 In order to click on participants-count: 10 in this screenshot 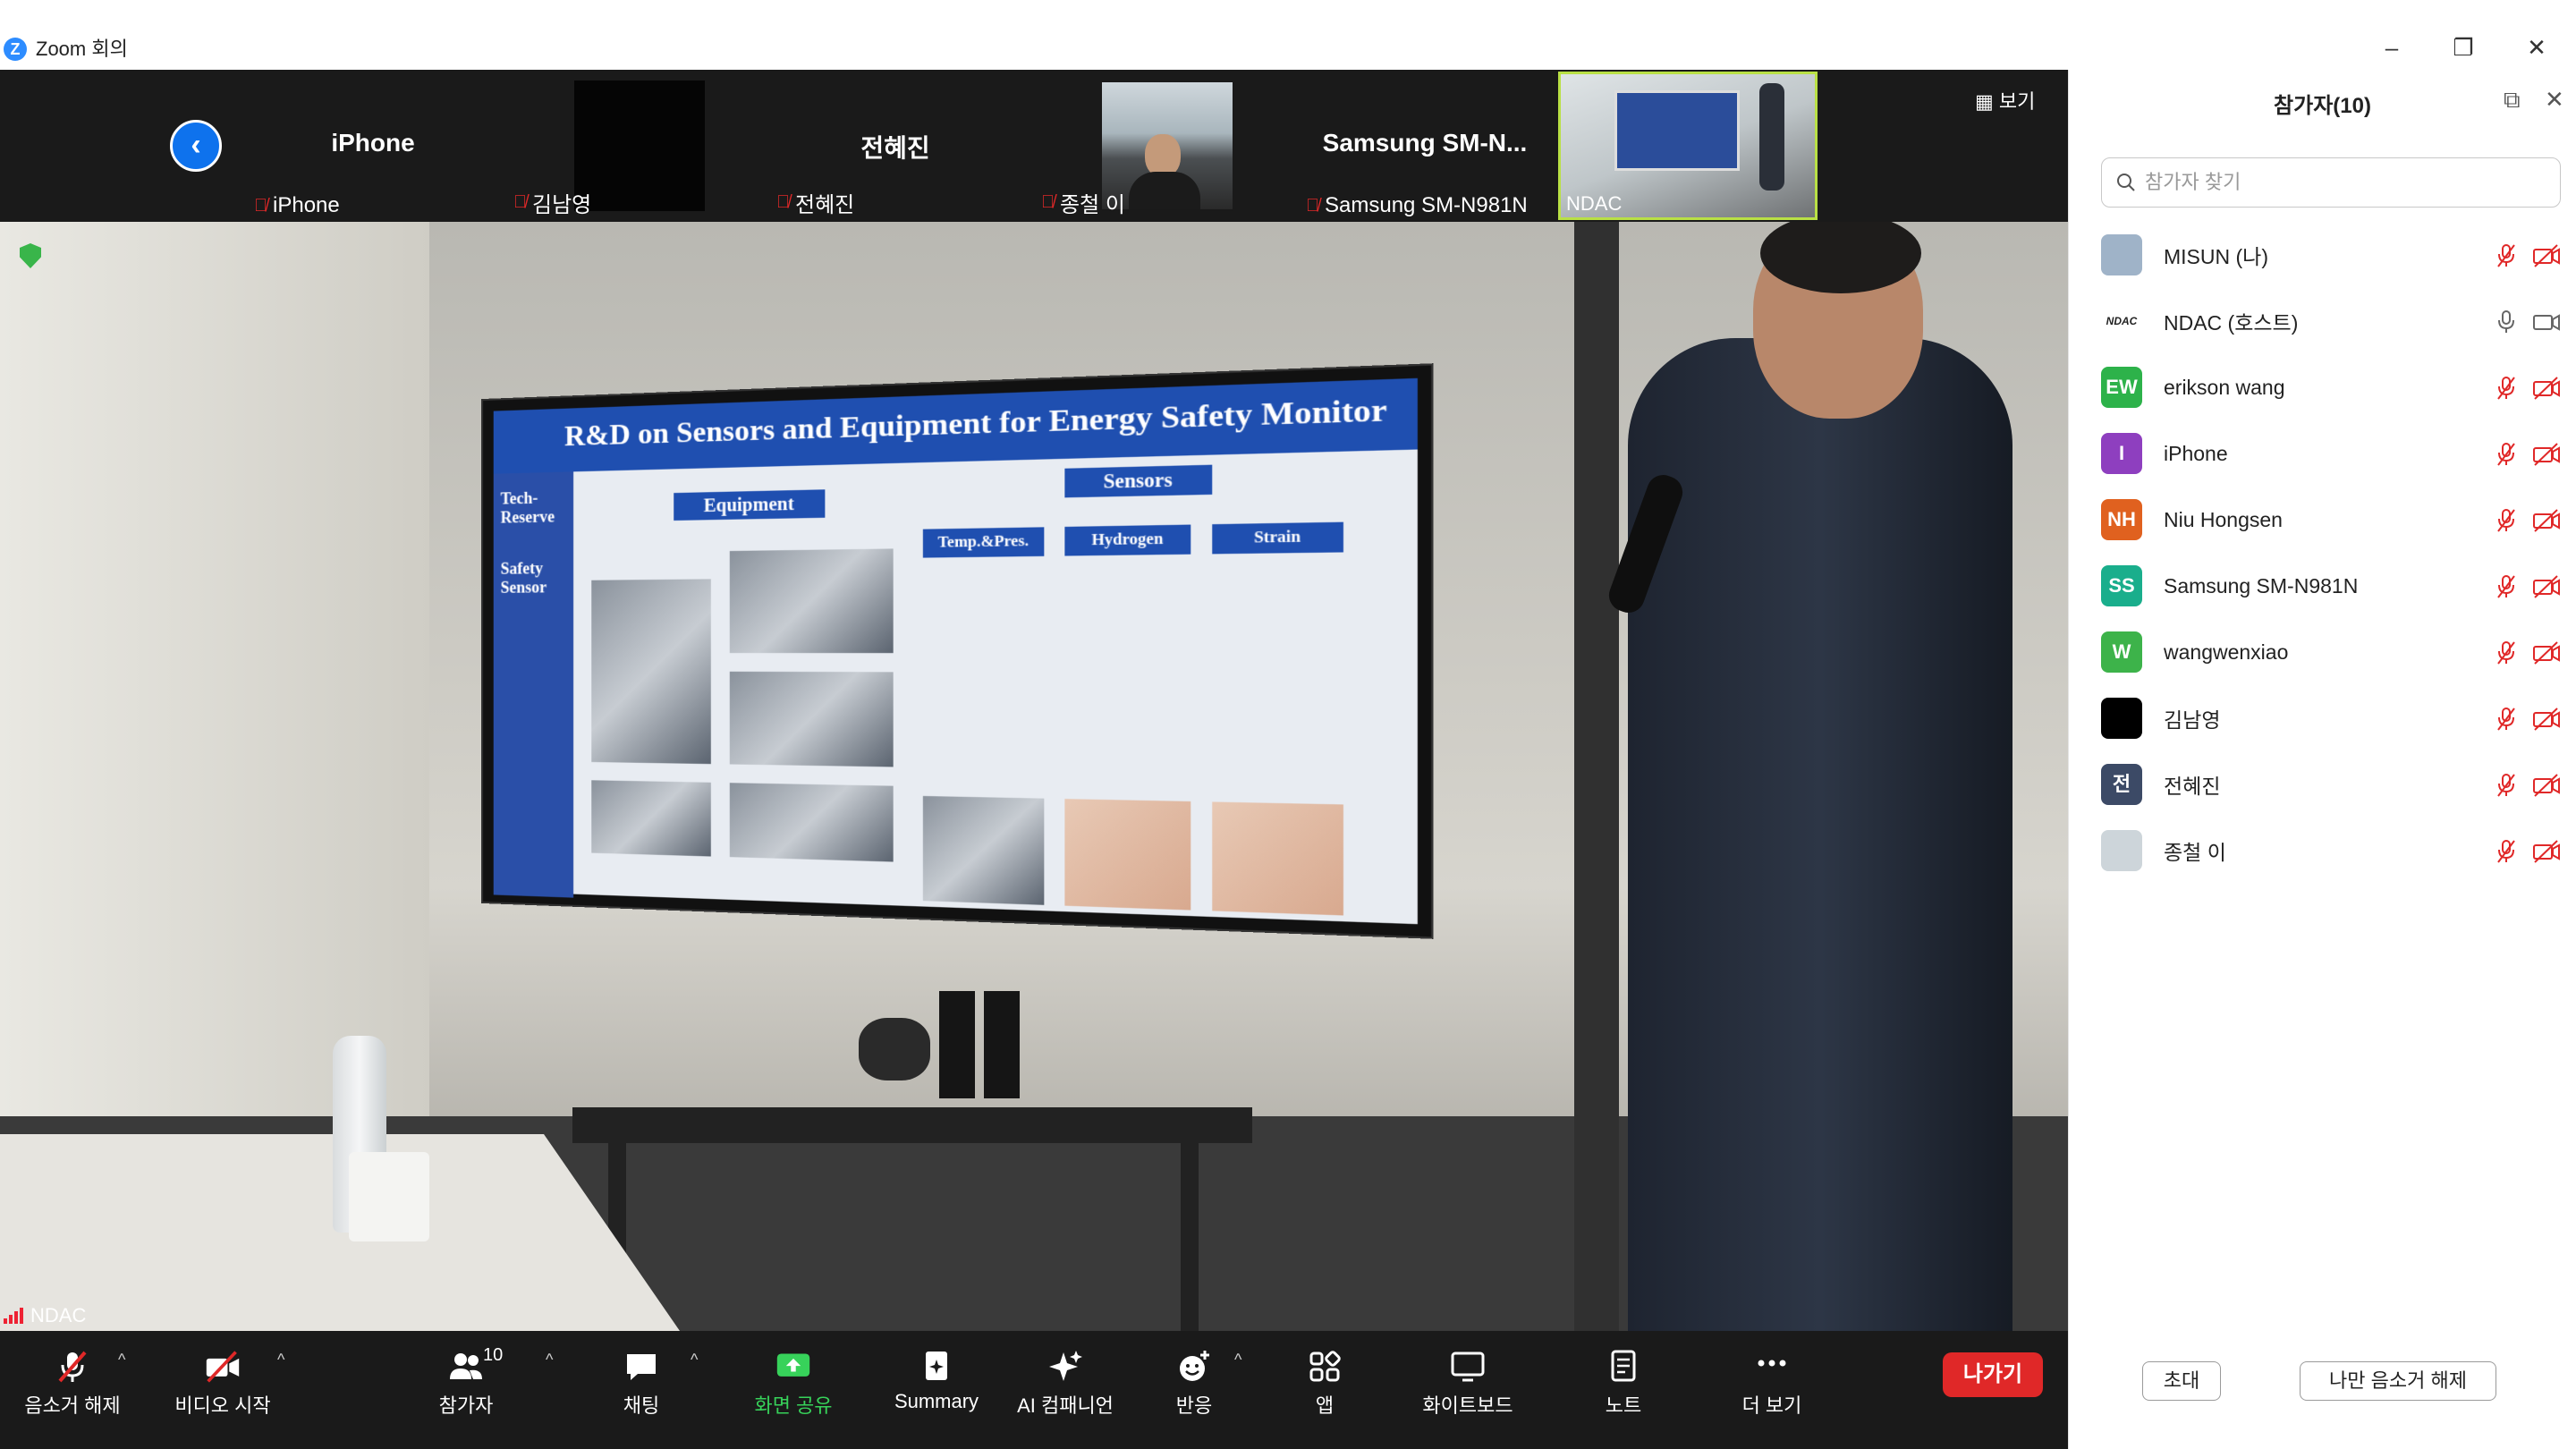, I will do `click(493, 1355)`.